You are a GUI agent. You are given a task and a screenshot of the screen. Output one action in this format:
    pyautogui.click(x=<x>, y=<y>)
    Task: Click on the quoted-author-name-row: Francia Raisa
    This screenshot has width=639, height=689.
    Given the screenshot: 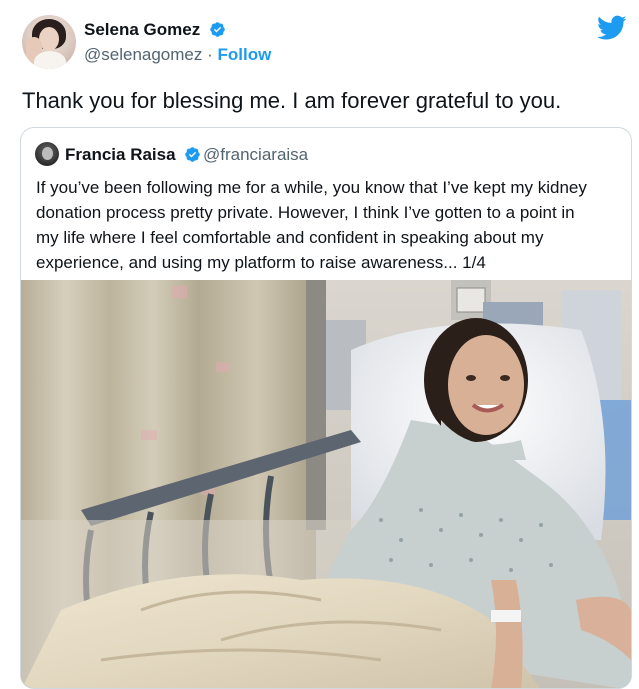 What is the action you would take?
    pyautogui.click(x=133, y=155)
    